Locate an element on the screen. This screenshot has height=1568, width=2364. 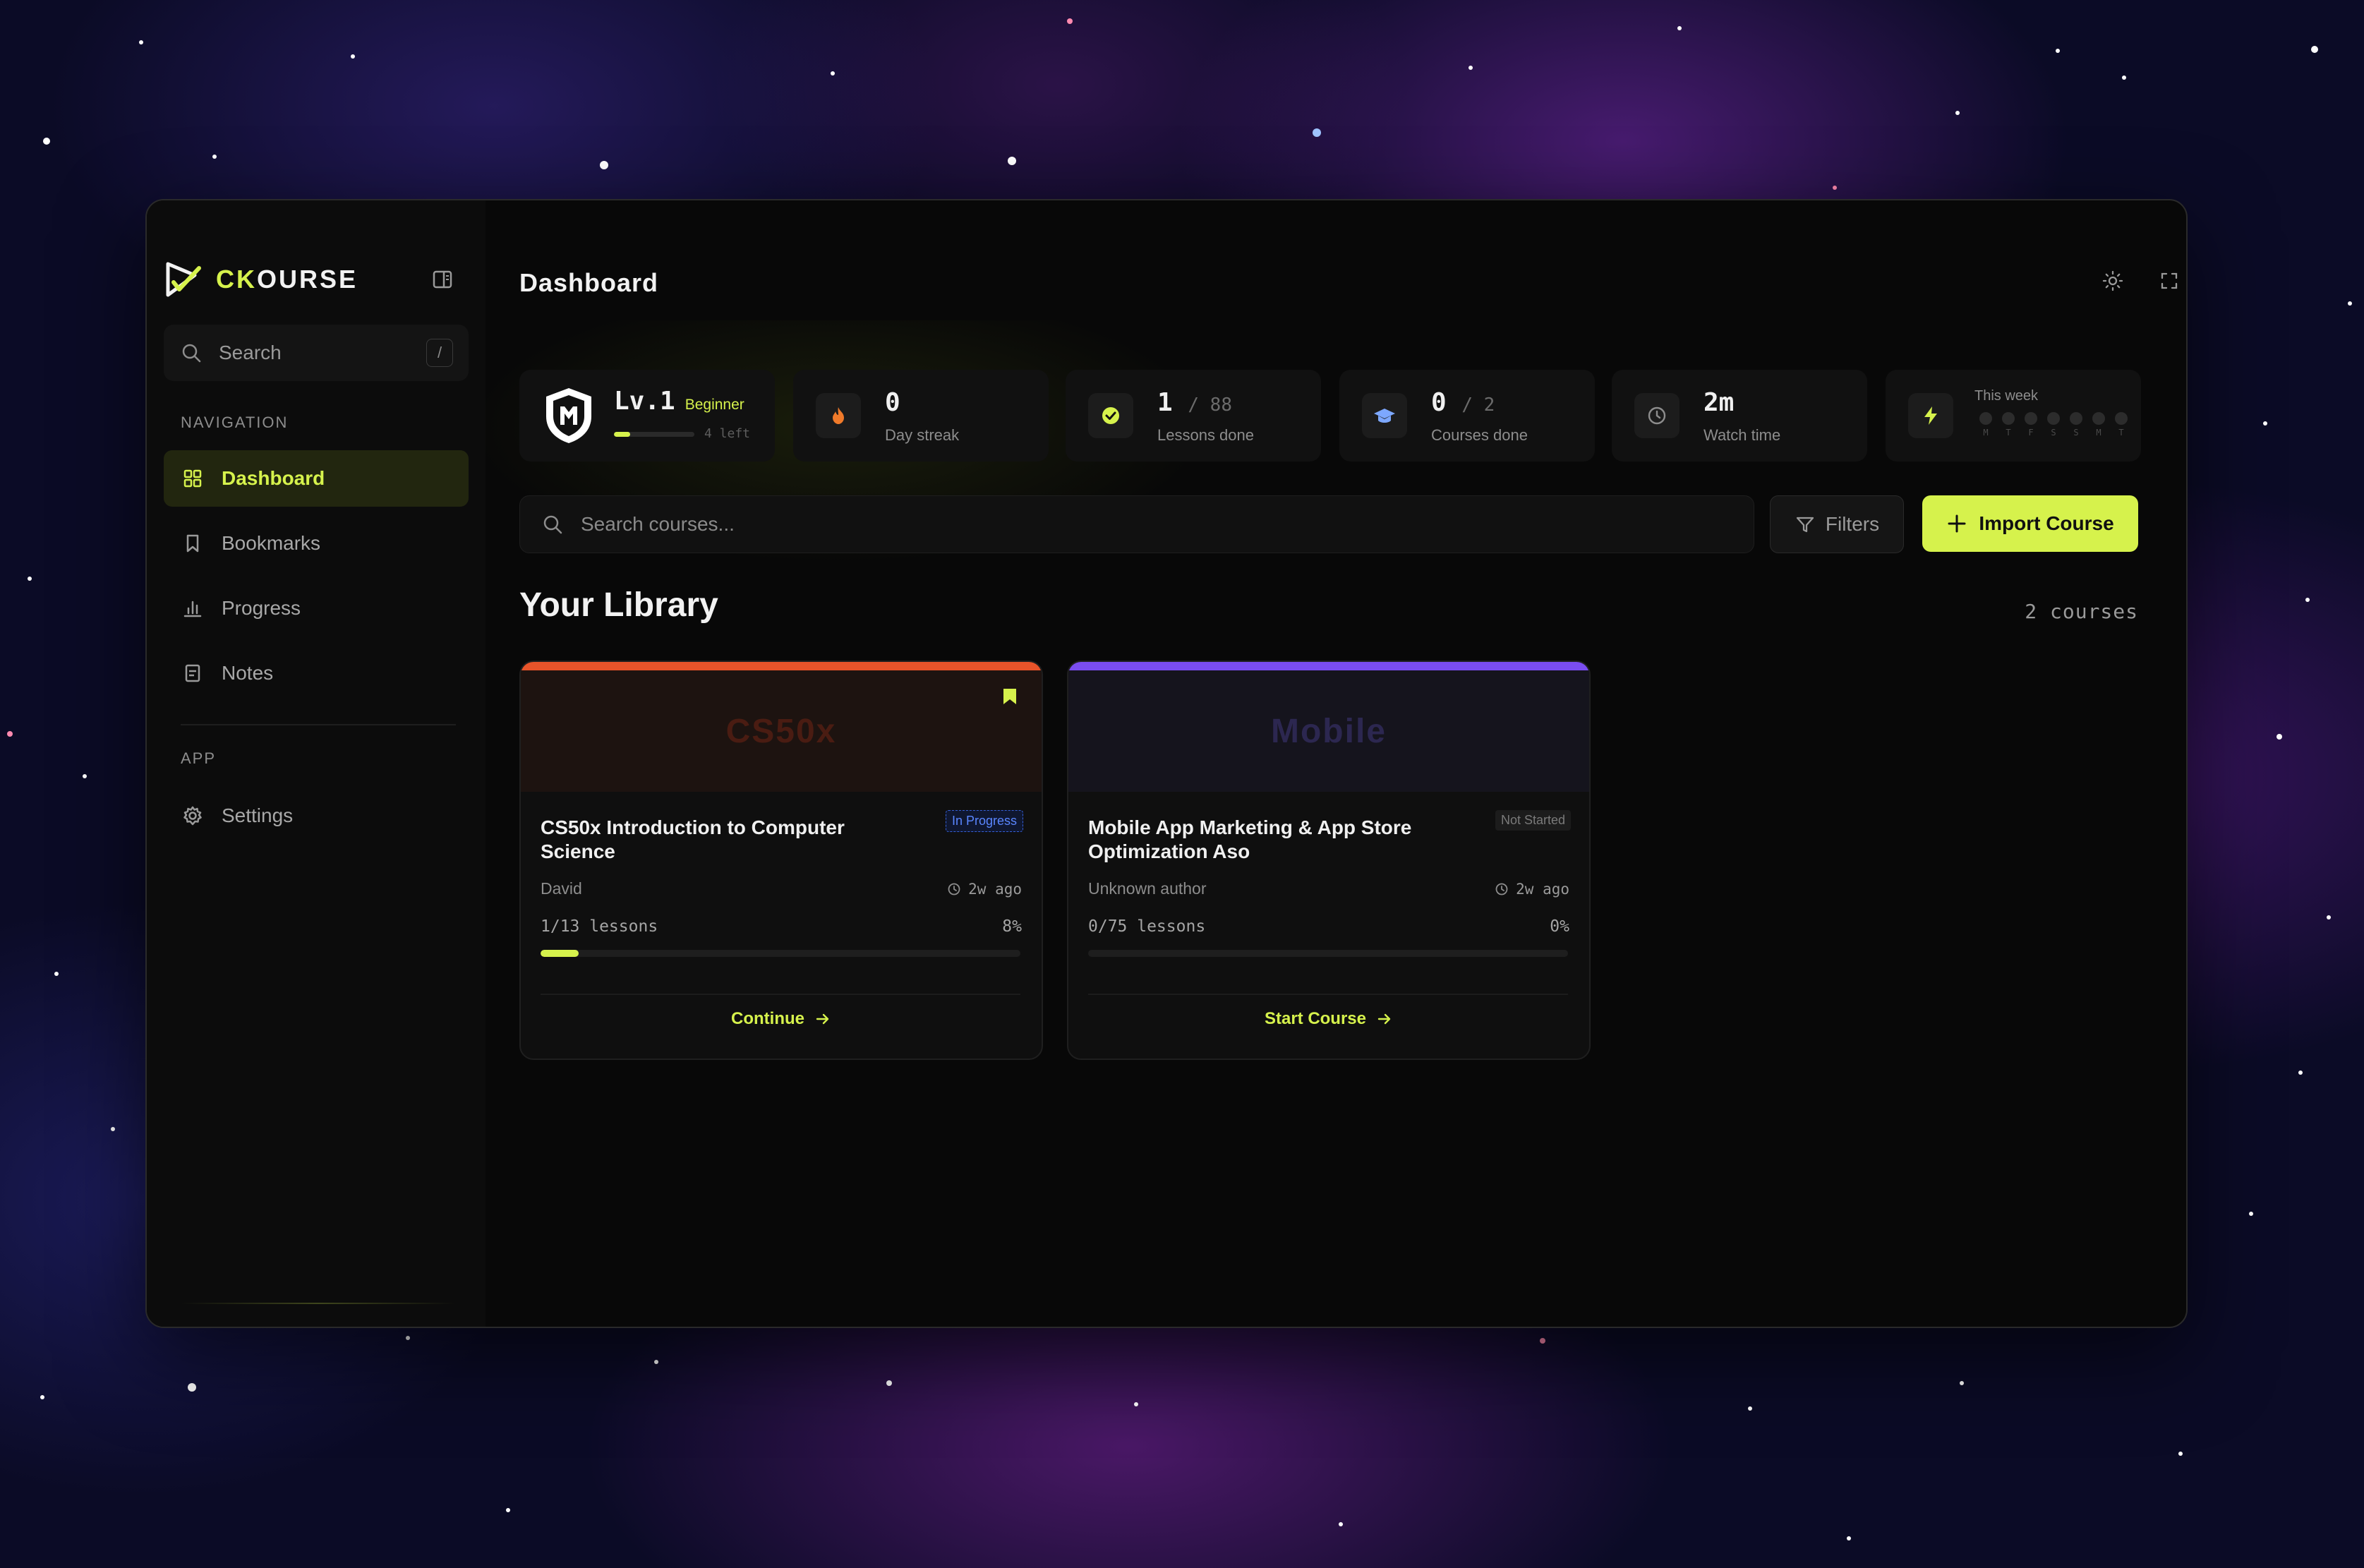
level-stat-card: Lv.1 Beginner 4 left is located at coordinates (647, 416).